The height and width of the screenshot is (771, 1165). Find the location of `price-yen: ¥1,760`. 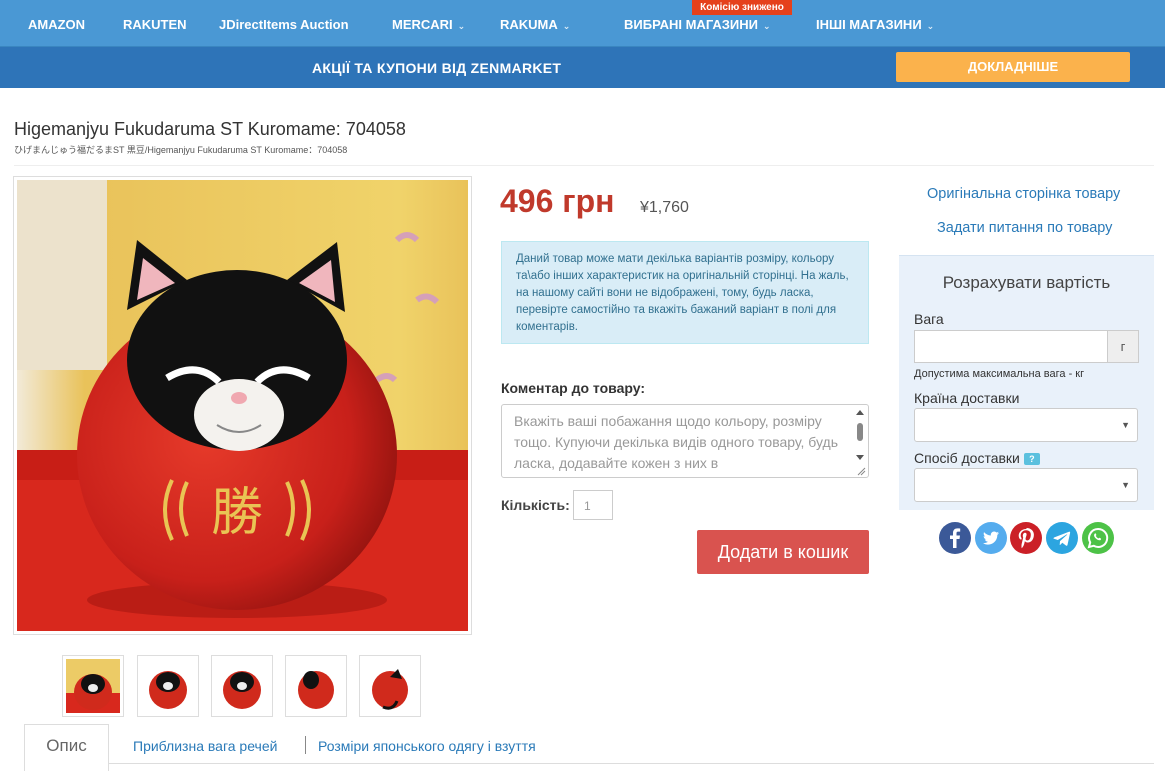

price-yen: ¥1,760 is located at coordinates (664, 207).